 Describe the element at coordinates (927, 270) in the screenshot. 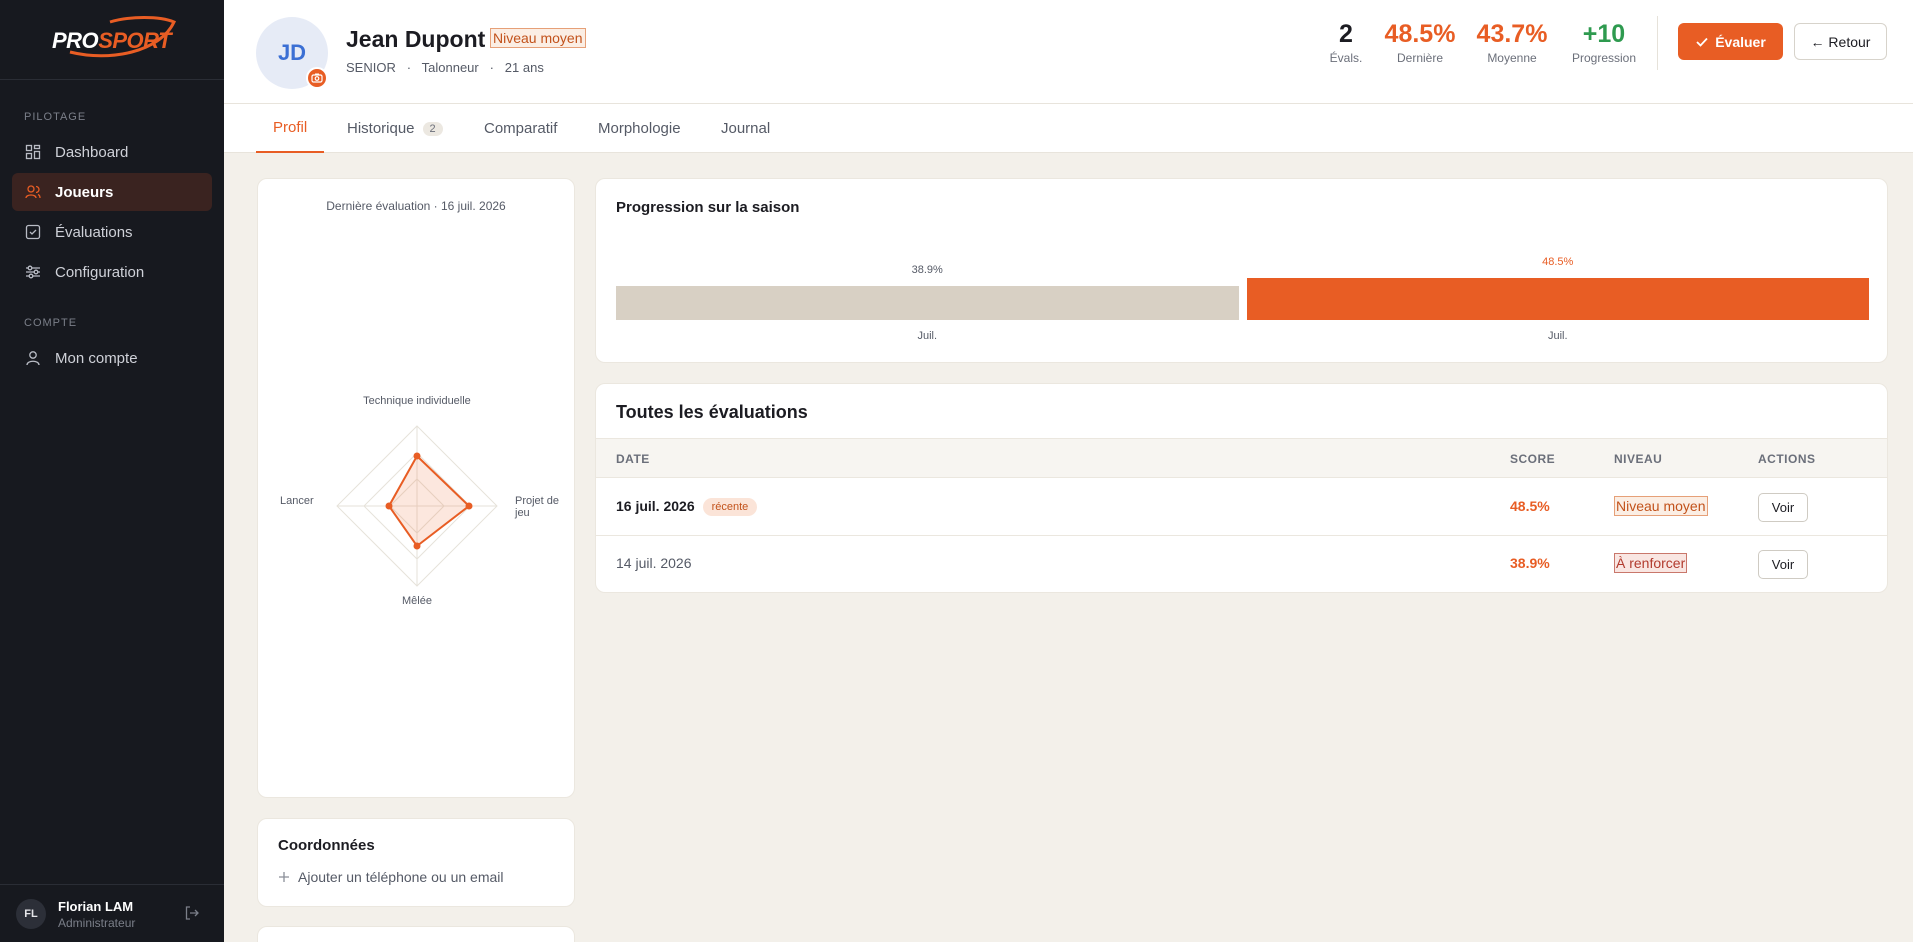

I see `chart-data-label: 38.9%` at that location.